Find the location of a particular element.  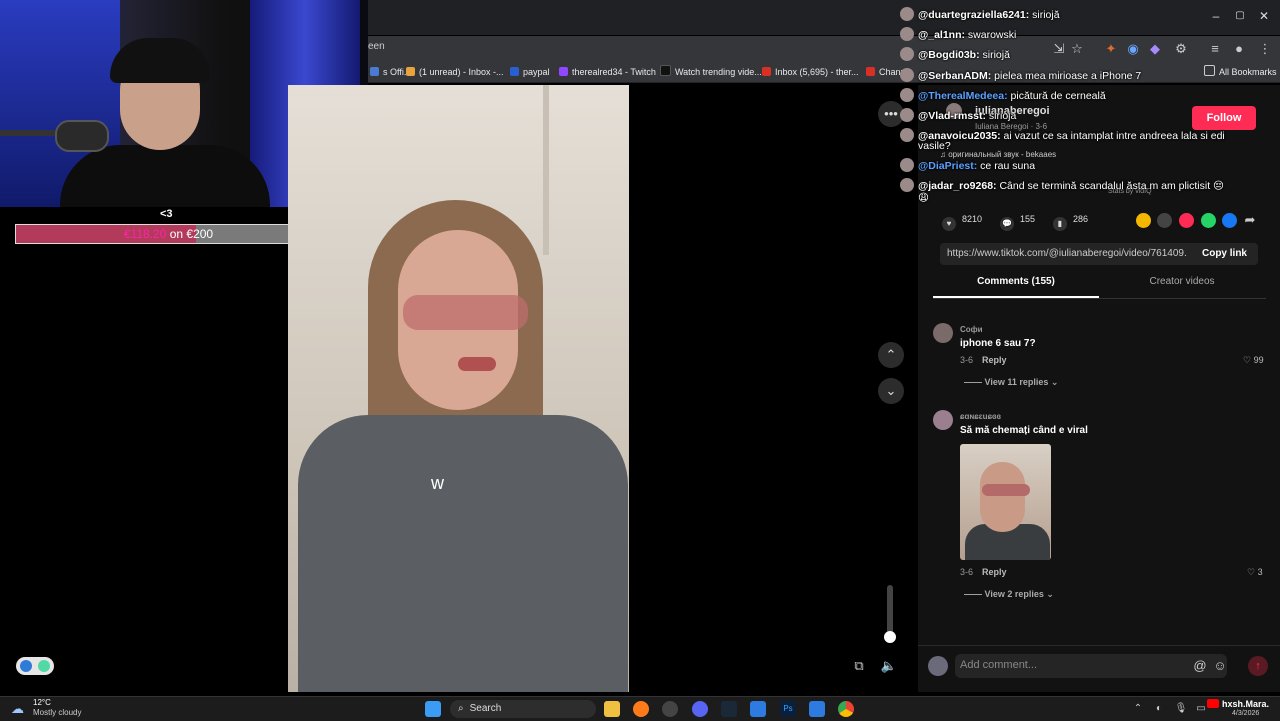

chat-text: 😩 is located at coordinates (923, 198).